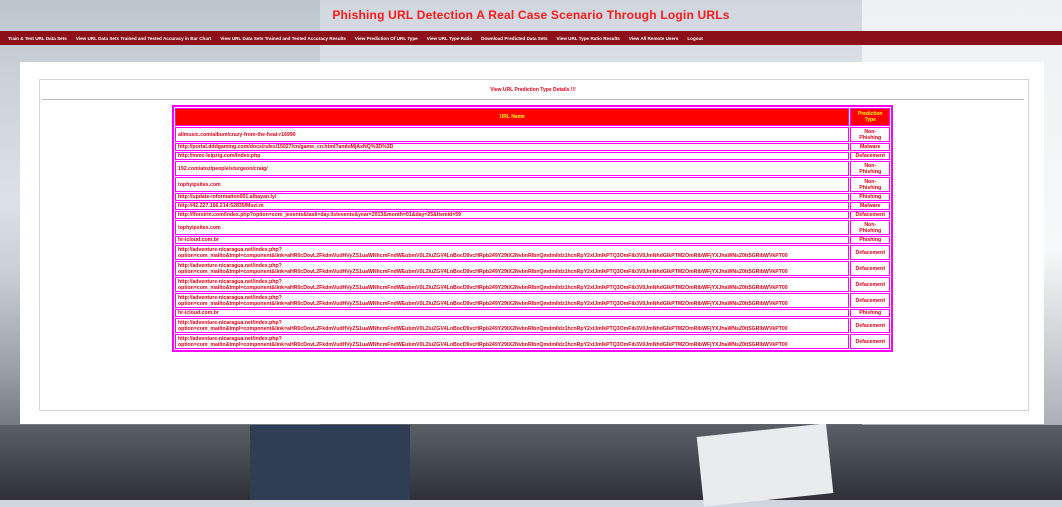 The height and width of the screenshot is (507, 1062). I want to click on table-header-row: URL Name Prediction Type, so click(532, 117).